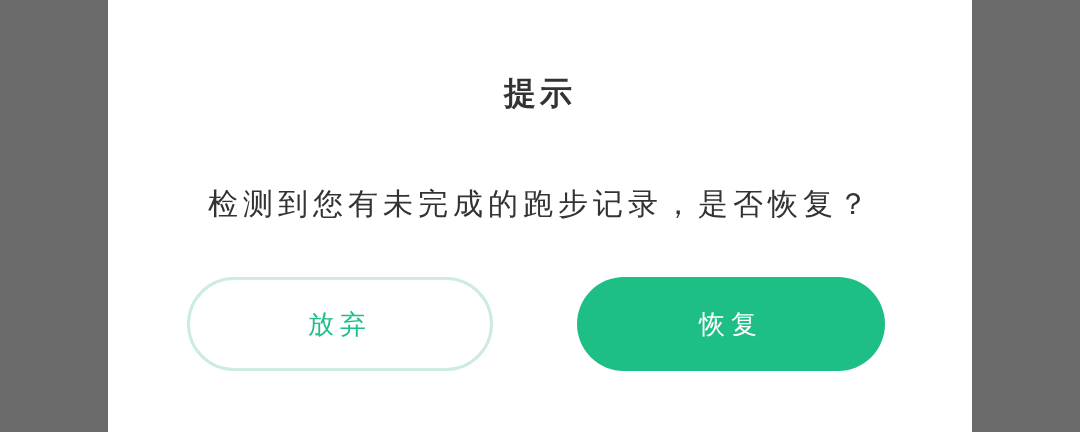 The height and width of the screenshot is (432, 1080). Describe the element at coordinates (540, 93) in the screenshot. I see `dialog-title: 提示` at that location.